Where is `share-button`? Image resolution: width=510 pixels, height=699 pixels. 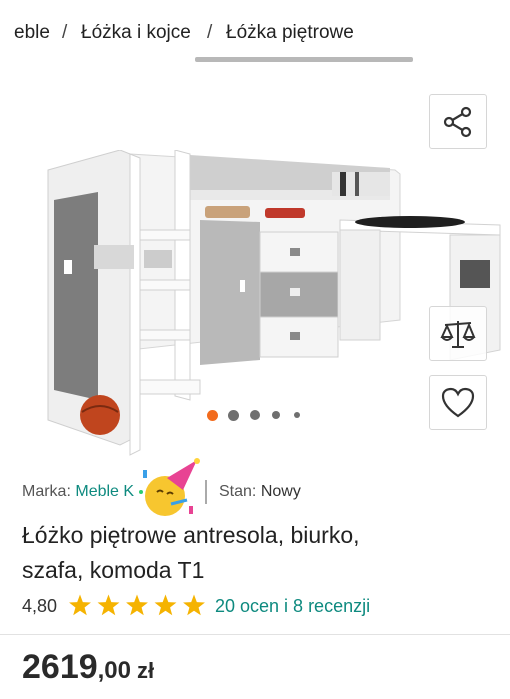 share-button is located at coordinates (458, 121).